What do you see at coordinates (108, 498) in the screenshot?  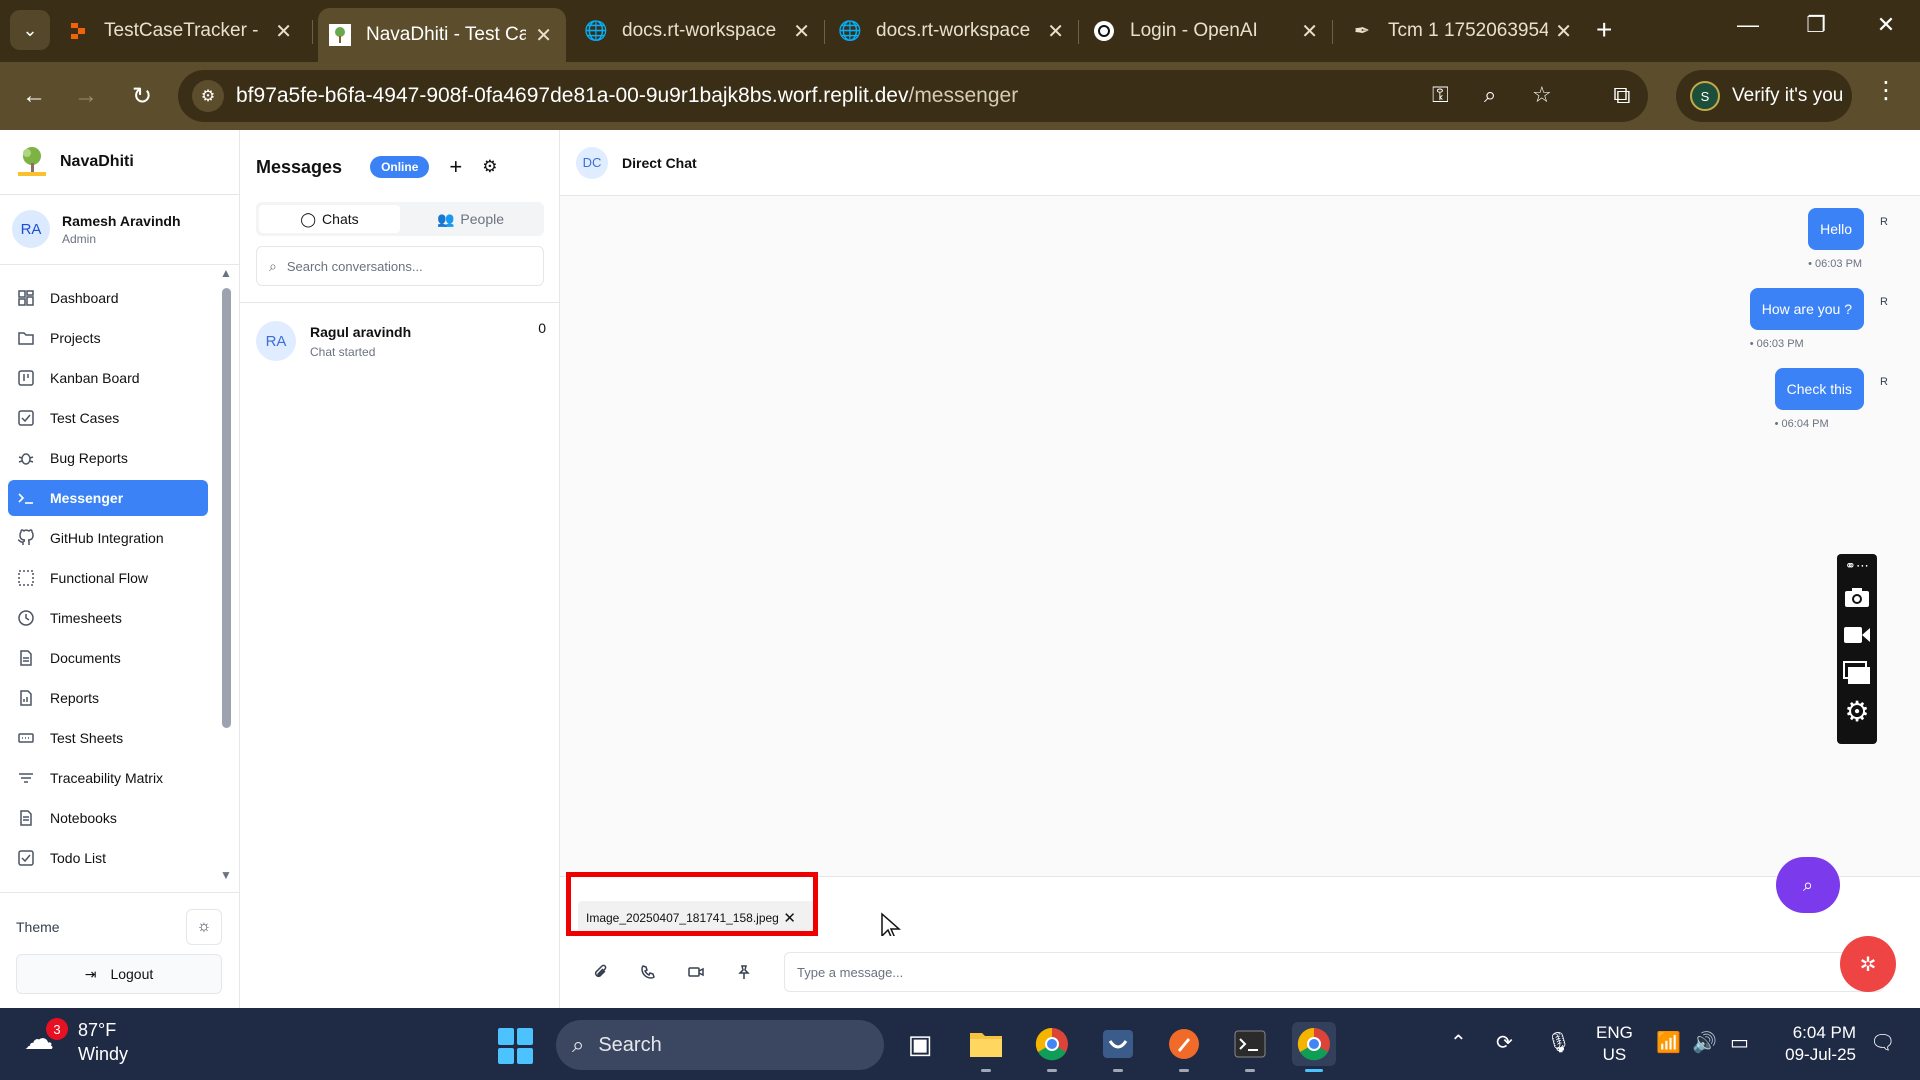 I see `sidebar-item-messenger: Messenger` at bounding box center [108, 498].